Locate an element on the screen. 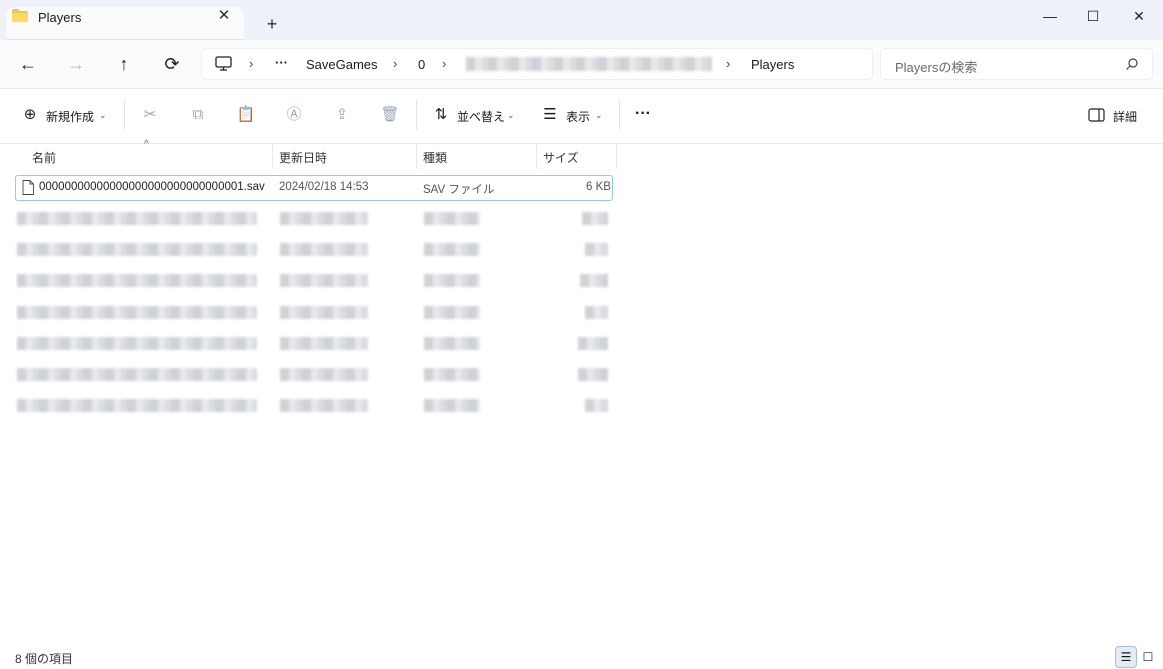 This screenshot has height=669, width=1163. column-header-name: 名前 is located at coordinates (44, 157).